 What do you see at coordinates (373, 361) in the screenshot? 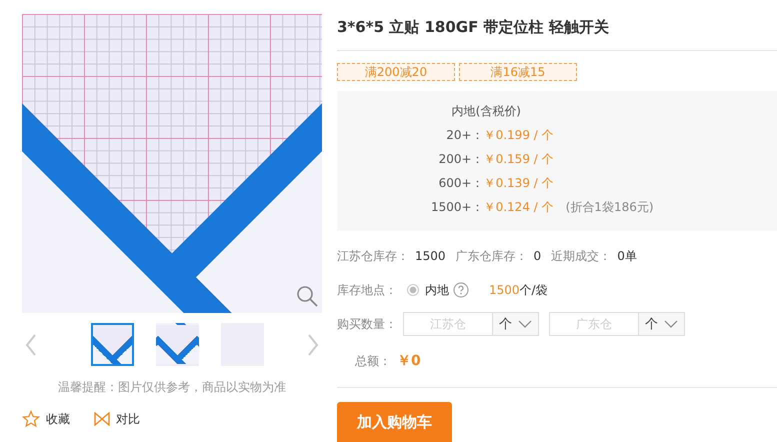
I see `total-label: 总额：` at bounding box center [373, 361].